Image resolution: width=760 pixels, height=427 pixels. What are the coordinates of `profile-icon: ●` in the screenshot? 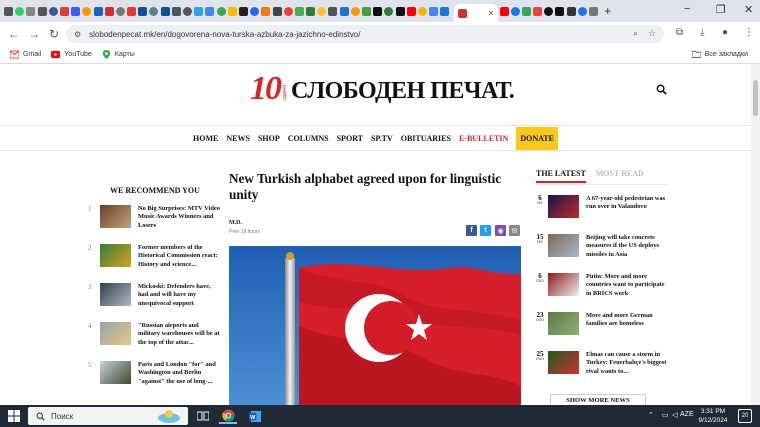 It's located at (725, 32).